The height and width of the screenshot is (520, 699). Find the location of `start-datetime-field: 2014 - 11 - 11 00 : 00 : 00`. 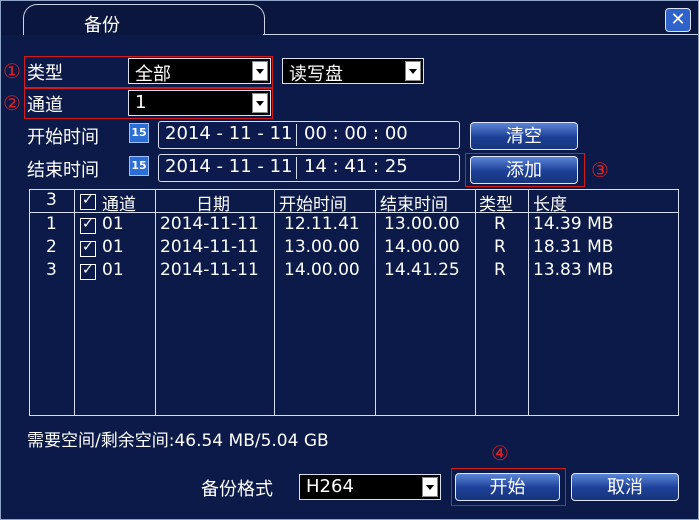

start-datetime-field: 2014 - 11 - 11 00 : 00 : 00 is located at coordinates (309, 135).